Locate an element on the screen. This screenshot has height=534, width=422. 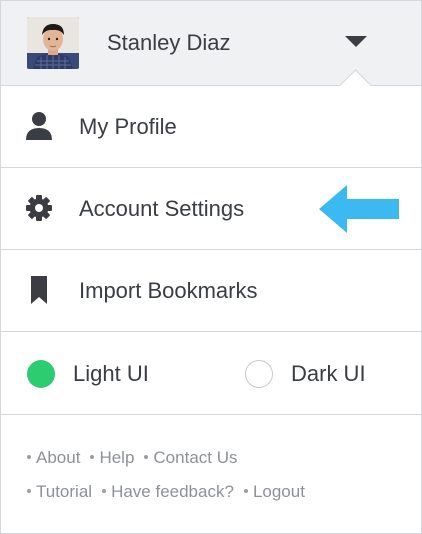
left-arrow-icon is located at coordinates (359, 209).